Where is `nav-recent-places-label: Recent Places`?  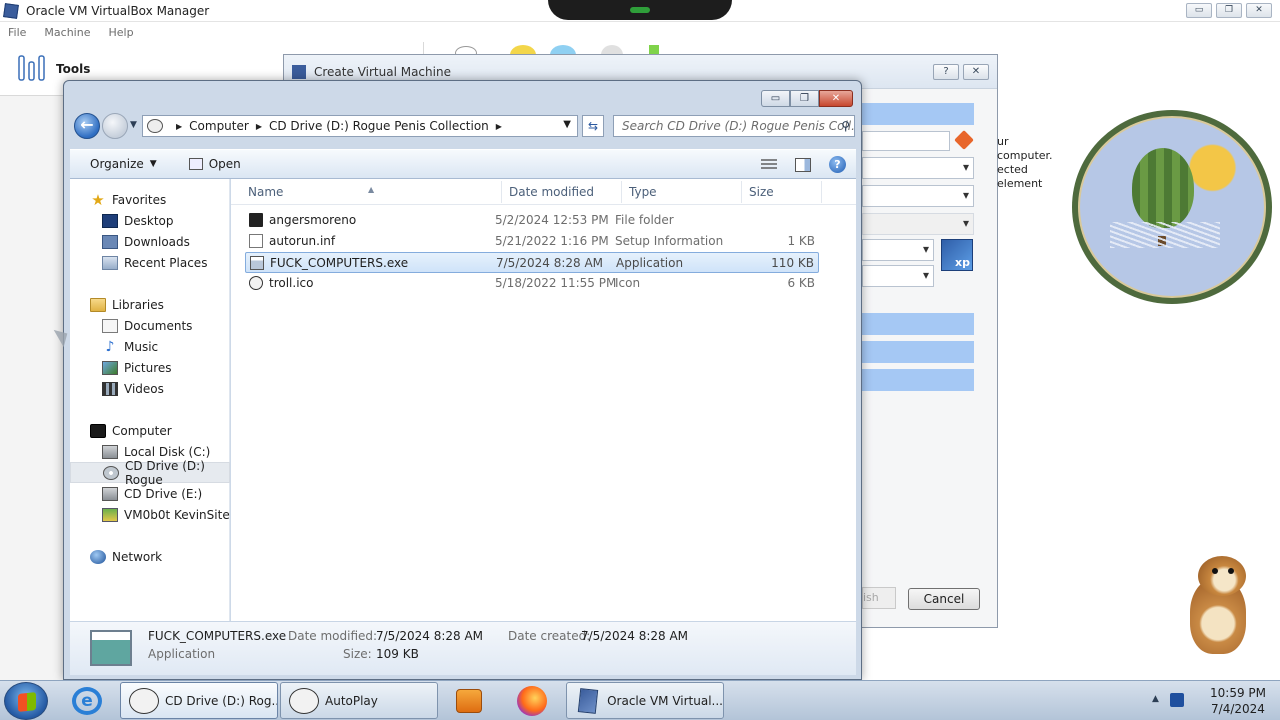
nav-recent-places-label: Recent Places is located at coordinates (166, 262).